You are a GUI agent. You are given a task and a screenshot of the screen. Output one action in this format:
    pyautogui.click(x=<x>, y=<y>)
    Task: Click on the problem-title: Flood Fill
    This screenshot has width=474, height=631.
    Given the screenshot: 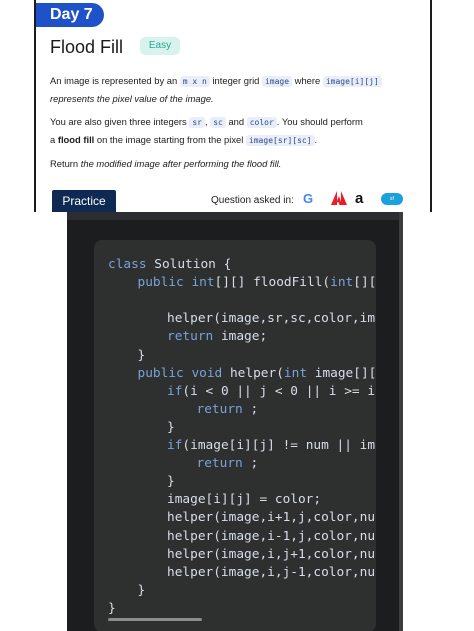 What is the action you would take?
    pyautogui.click(x=87, y=47)
    